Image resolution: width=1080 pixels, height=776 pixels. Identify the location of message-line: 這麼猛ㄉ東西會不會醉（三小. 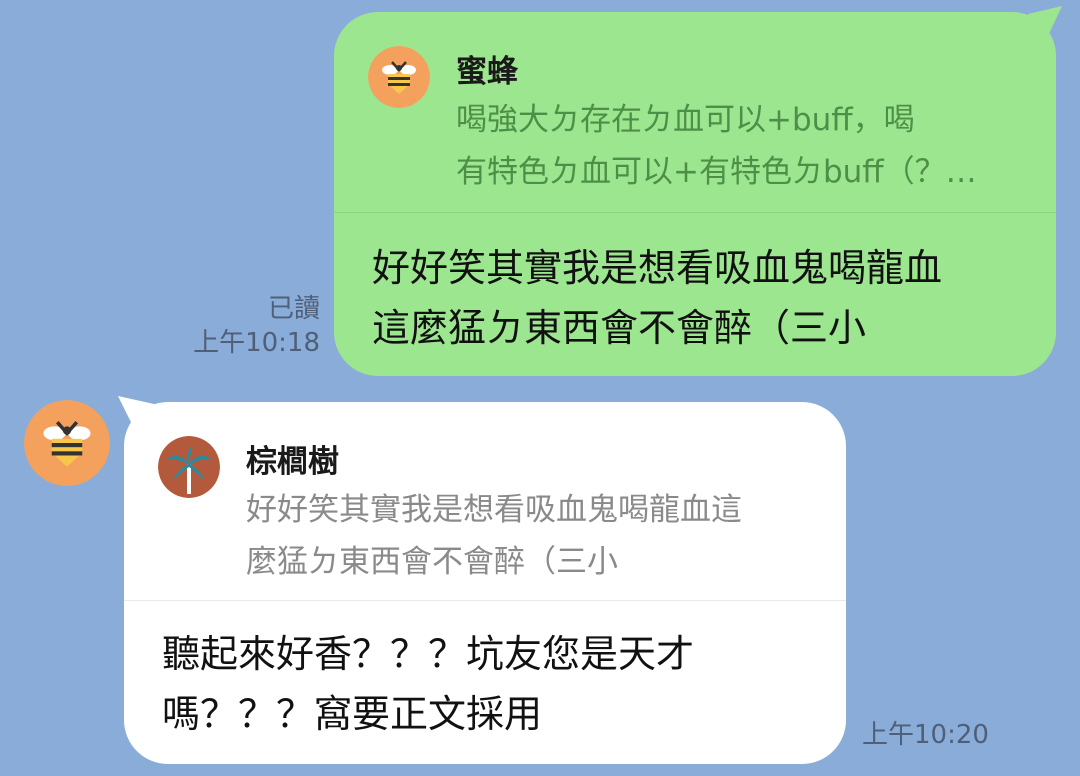
(619, 328).